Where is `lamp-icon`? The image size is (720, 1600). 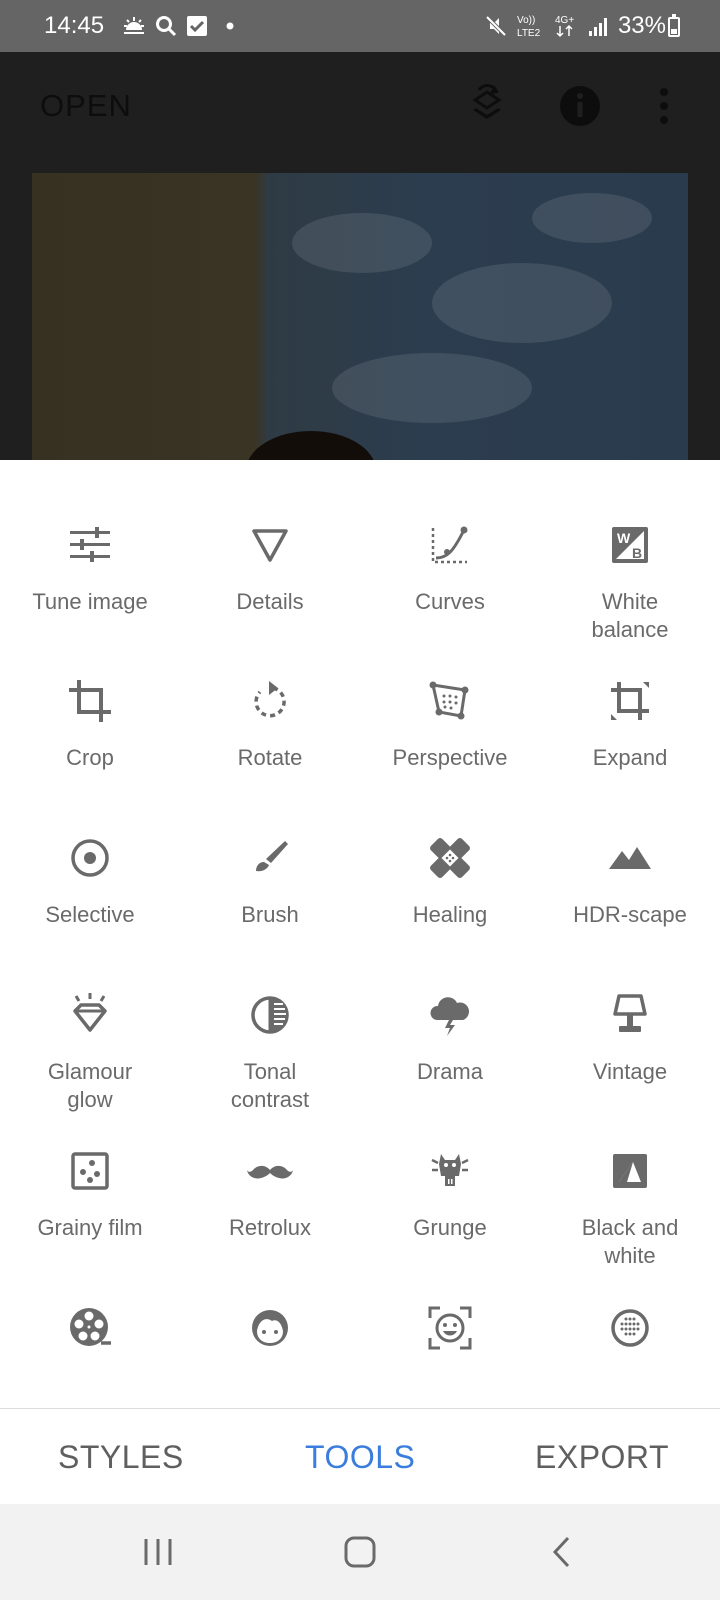 lamp-icon is located at coordinates (630, 1013).